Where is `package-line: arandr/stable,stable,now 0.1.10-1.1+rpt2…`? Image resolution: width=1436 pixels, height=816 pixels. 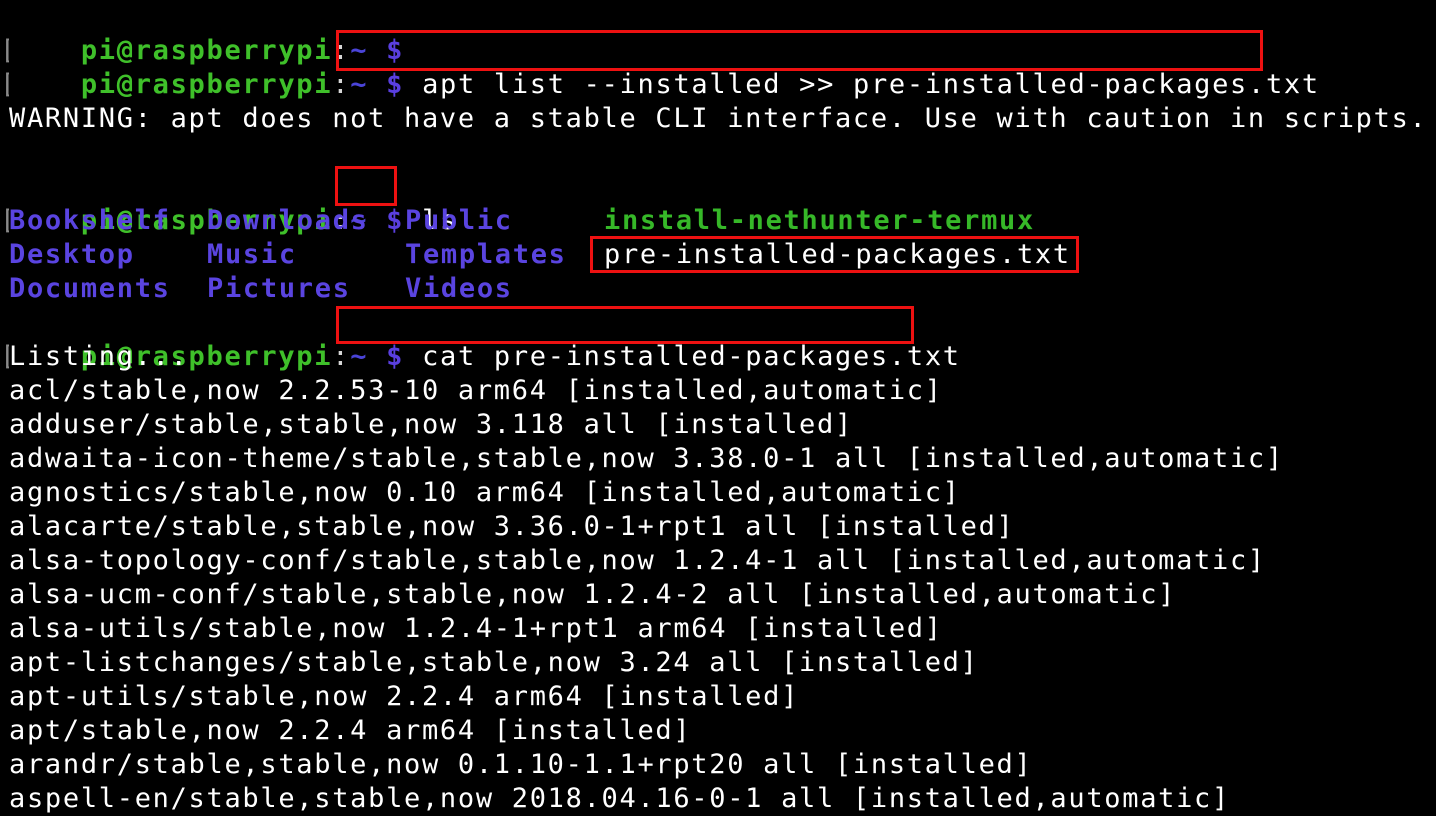 package-line: arandr/stable,stable,now 0.1.10-1.1+rpt2… is located at coordinates (521, 764).